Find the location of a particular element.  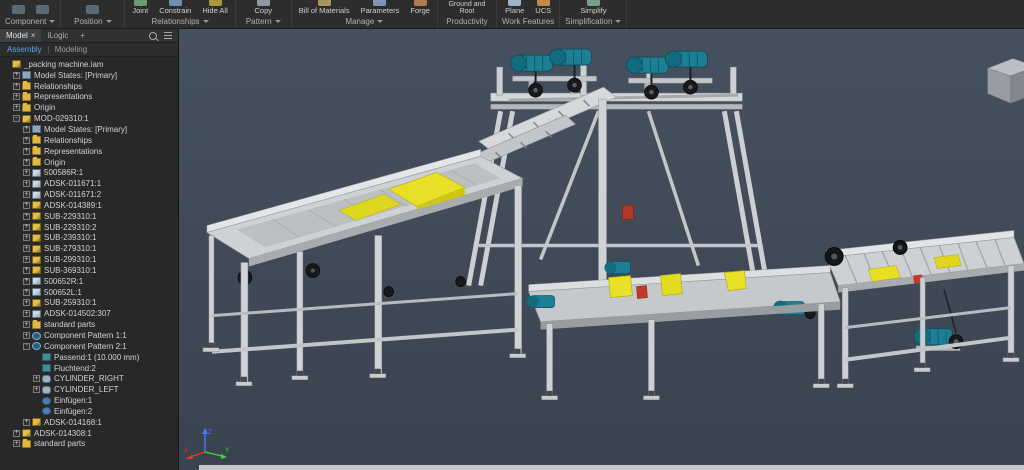

tree-item-cylinder-right: + CYLINDER_RIGHT is located at coordinates (89, 378).